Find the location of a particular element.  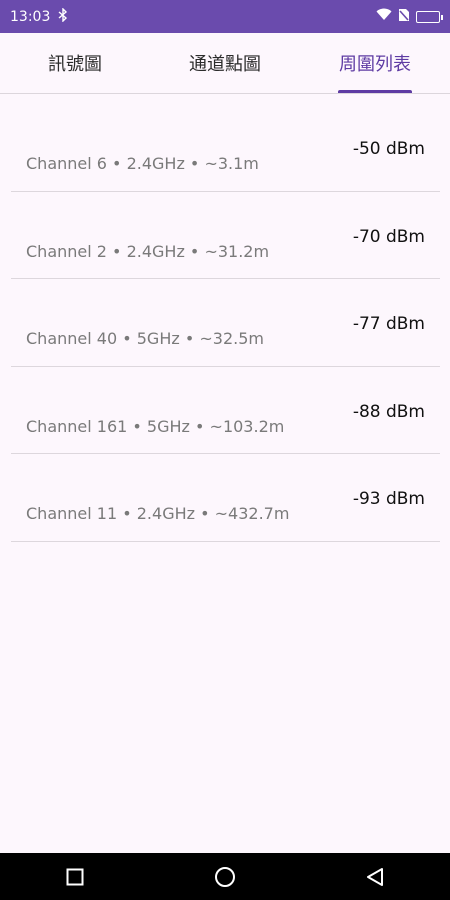

signal-strength: -93 dBm is located at coordinates (388, 499).